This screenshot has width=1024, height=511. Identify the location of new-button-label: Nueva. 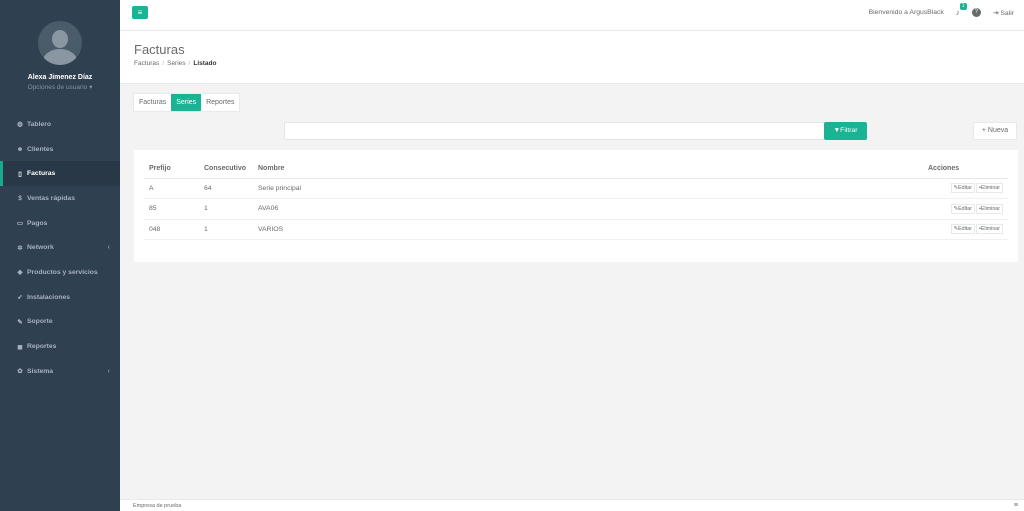
(998, 130).